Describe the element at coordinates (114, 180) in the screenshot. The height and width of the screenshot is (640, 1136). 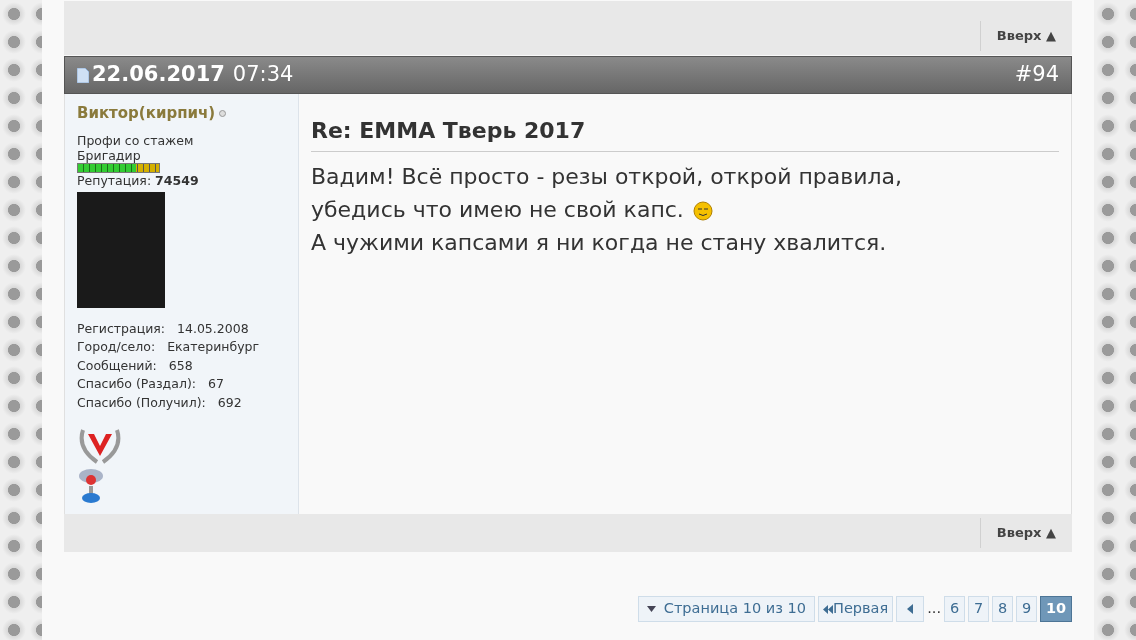
I see `reputation-label: Репутация:` at that location.